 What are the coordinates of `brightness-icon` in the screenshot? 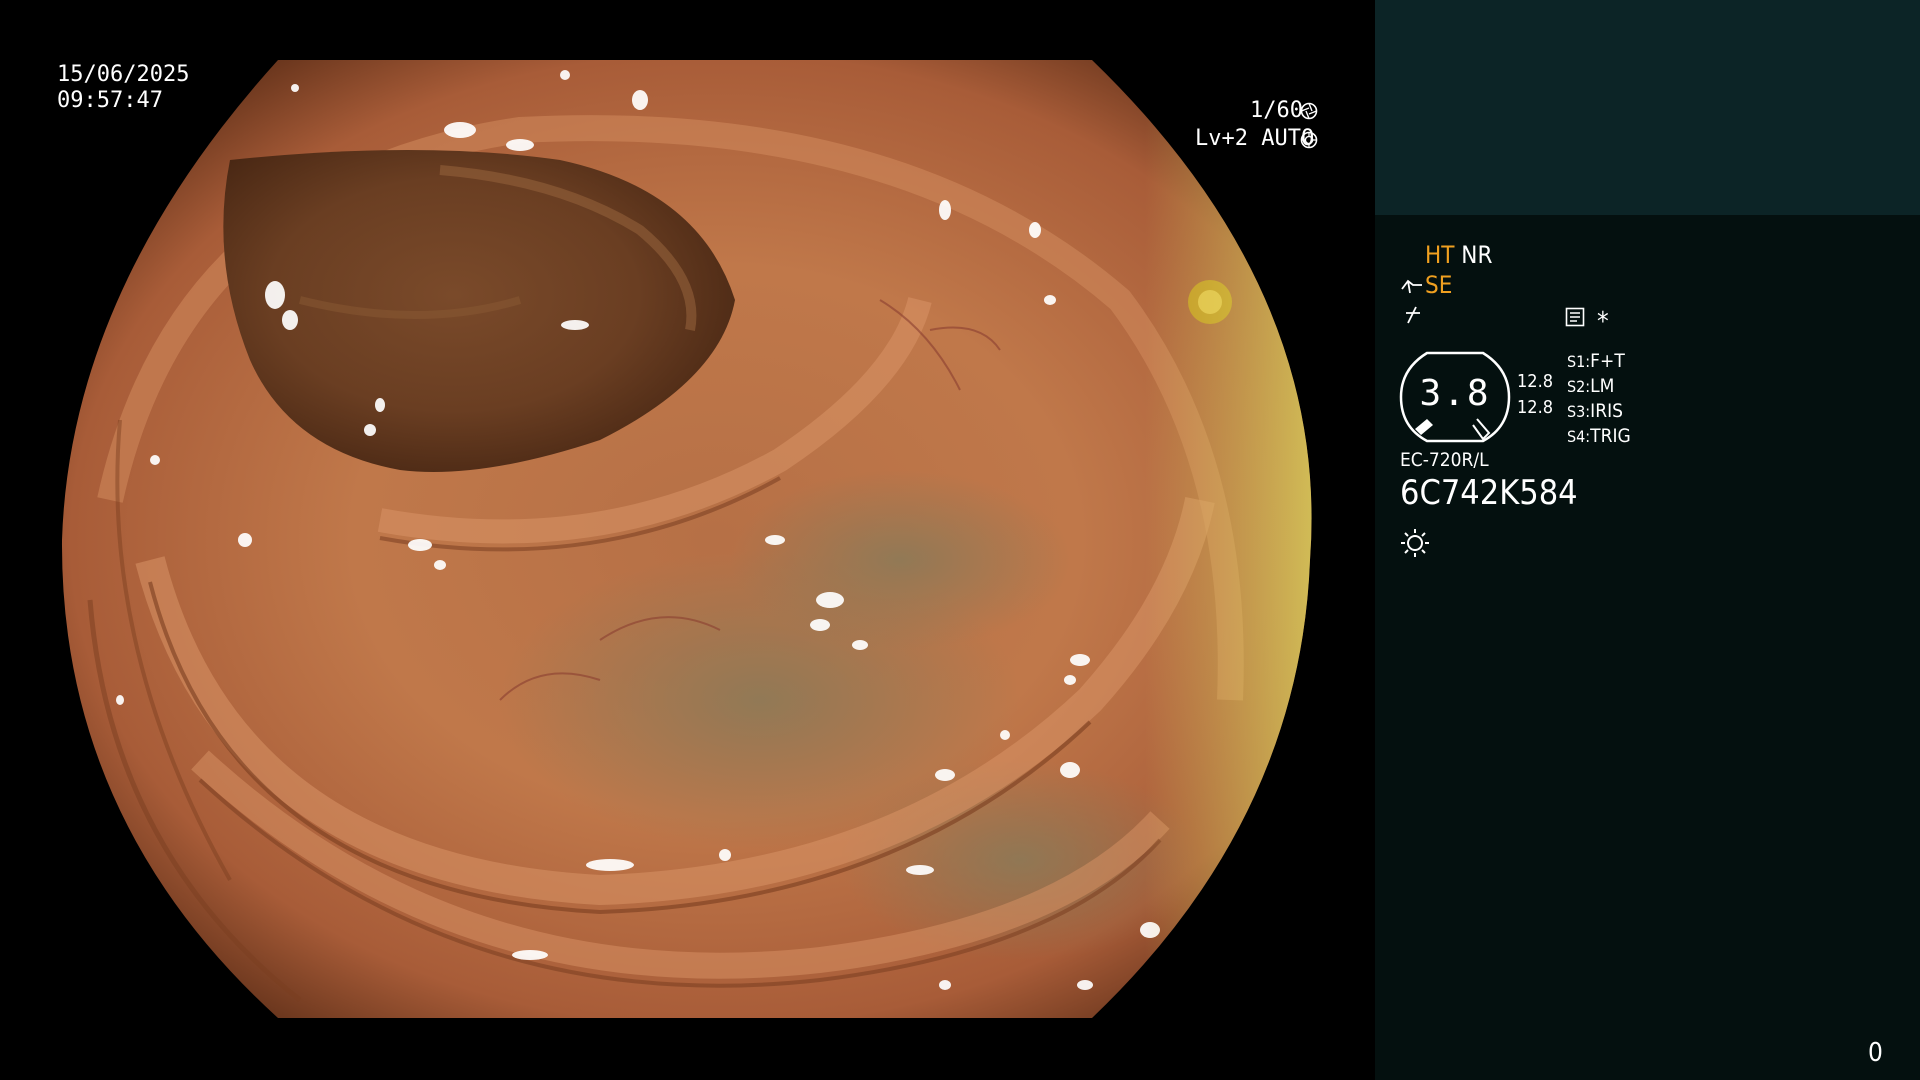 It's located at (1415, 543).